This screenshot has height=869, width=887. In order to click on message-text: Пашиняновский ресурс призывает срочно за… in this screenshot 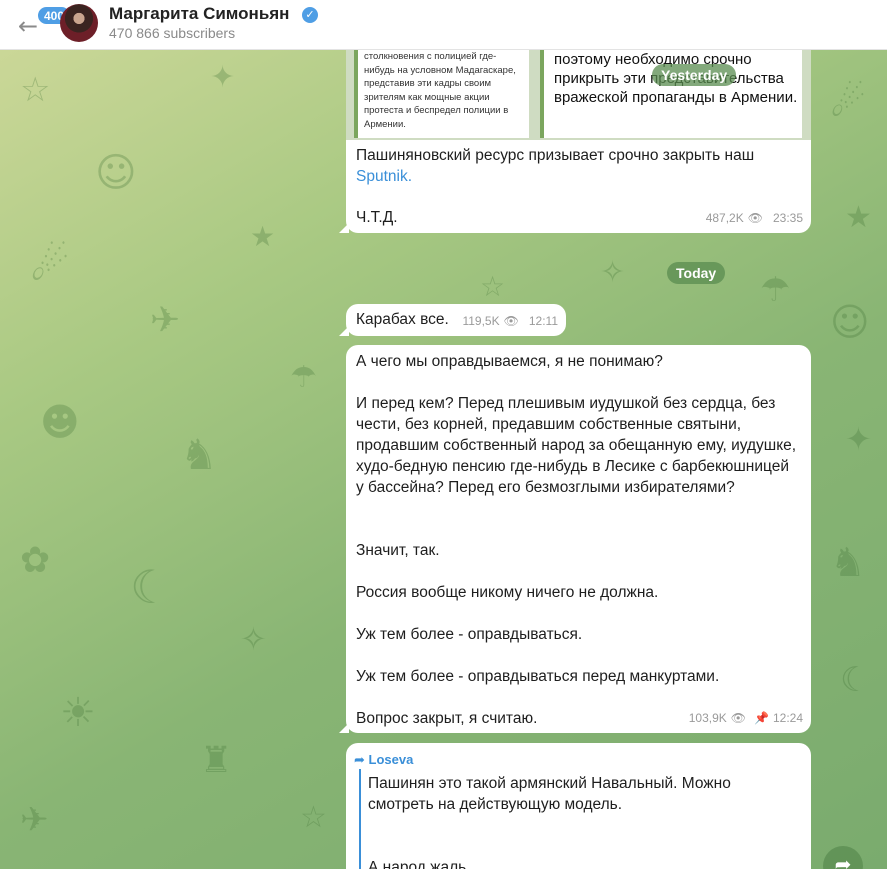, I will do `click(578, 166)`.